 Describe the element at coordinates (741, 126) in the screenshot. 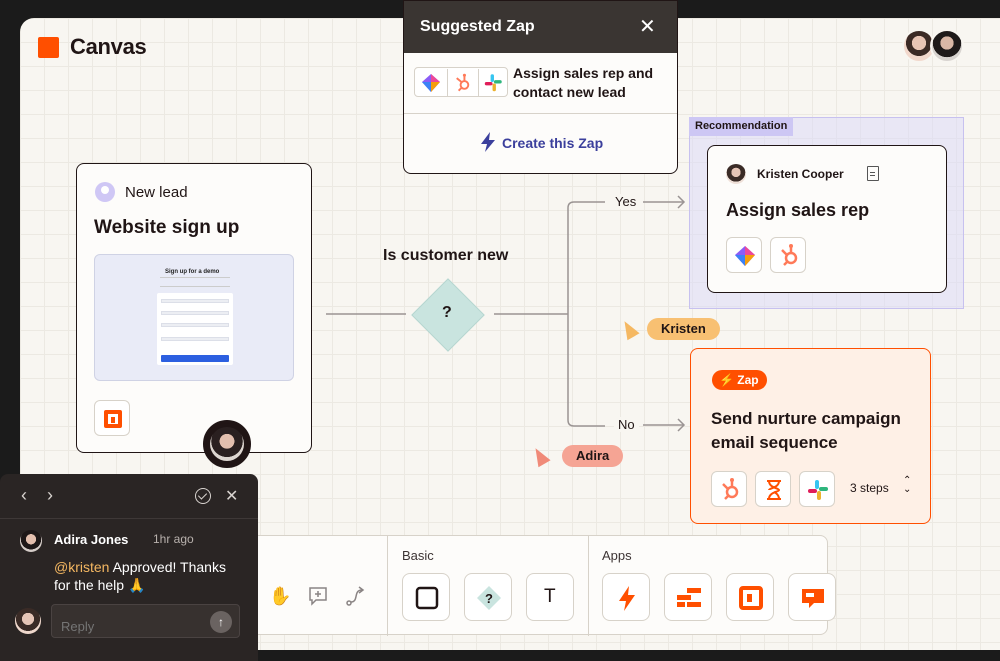

I see `recommendation-tag: Recommendation` at that location.